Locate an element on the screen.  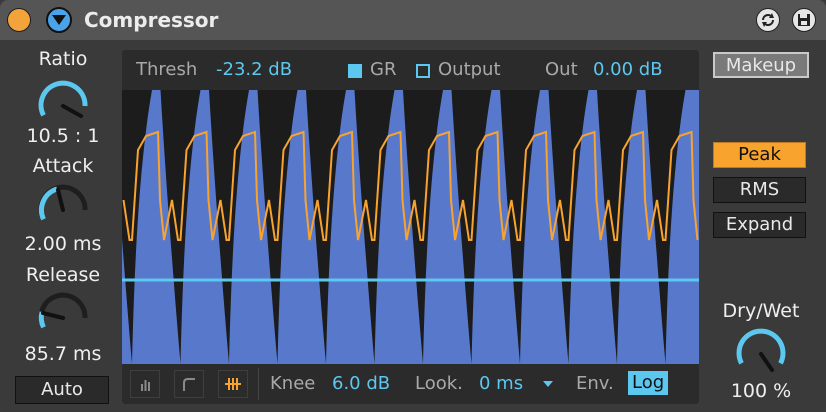
curve-icon is located at coordinates (189, 384).